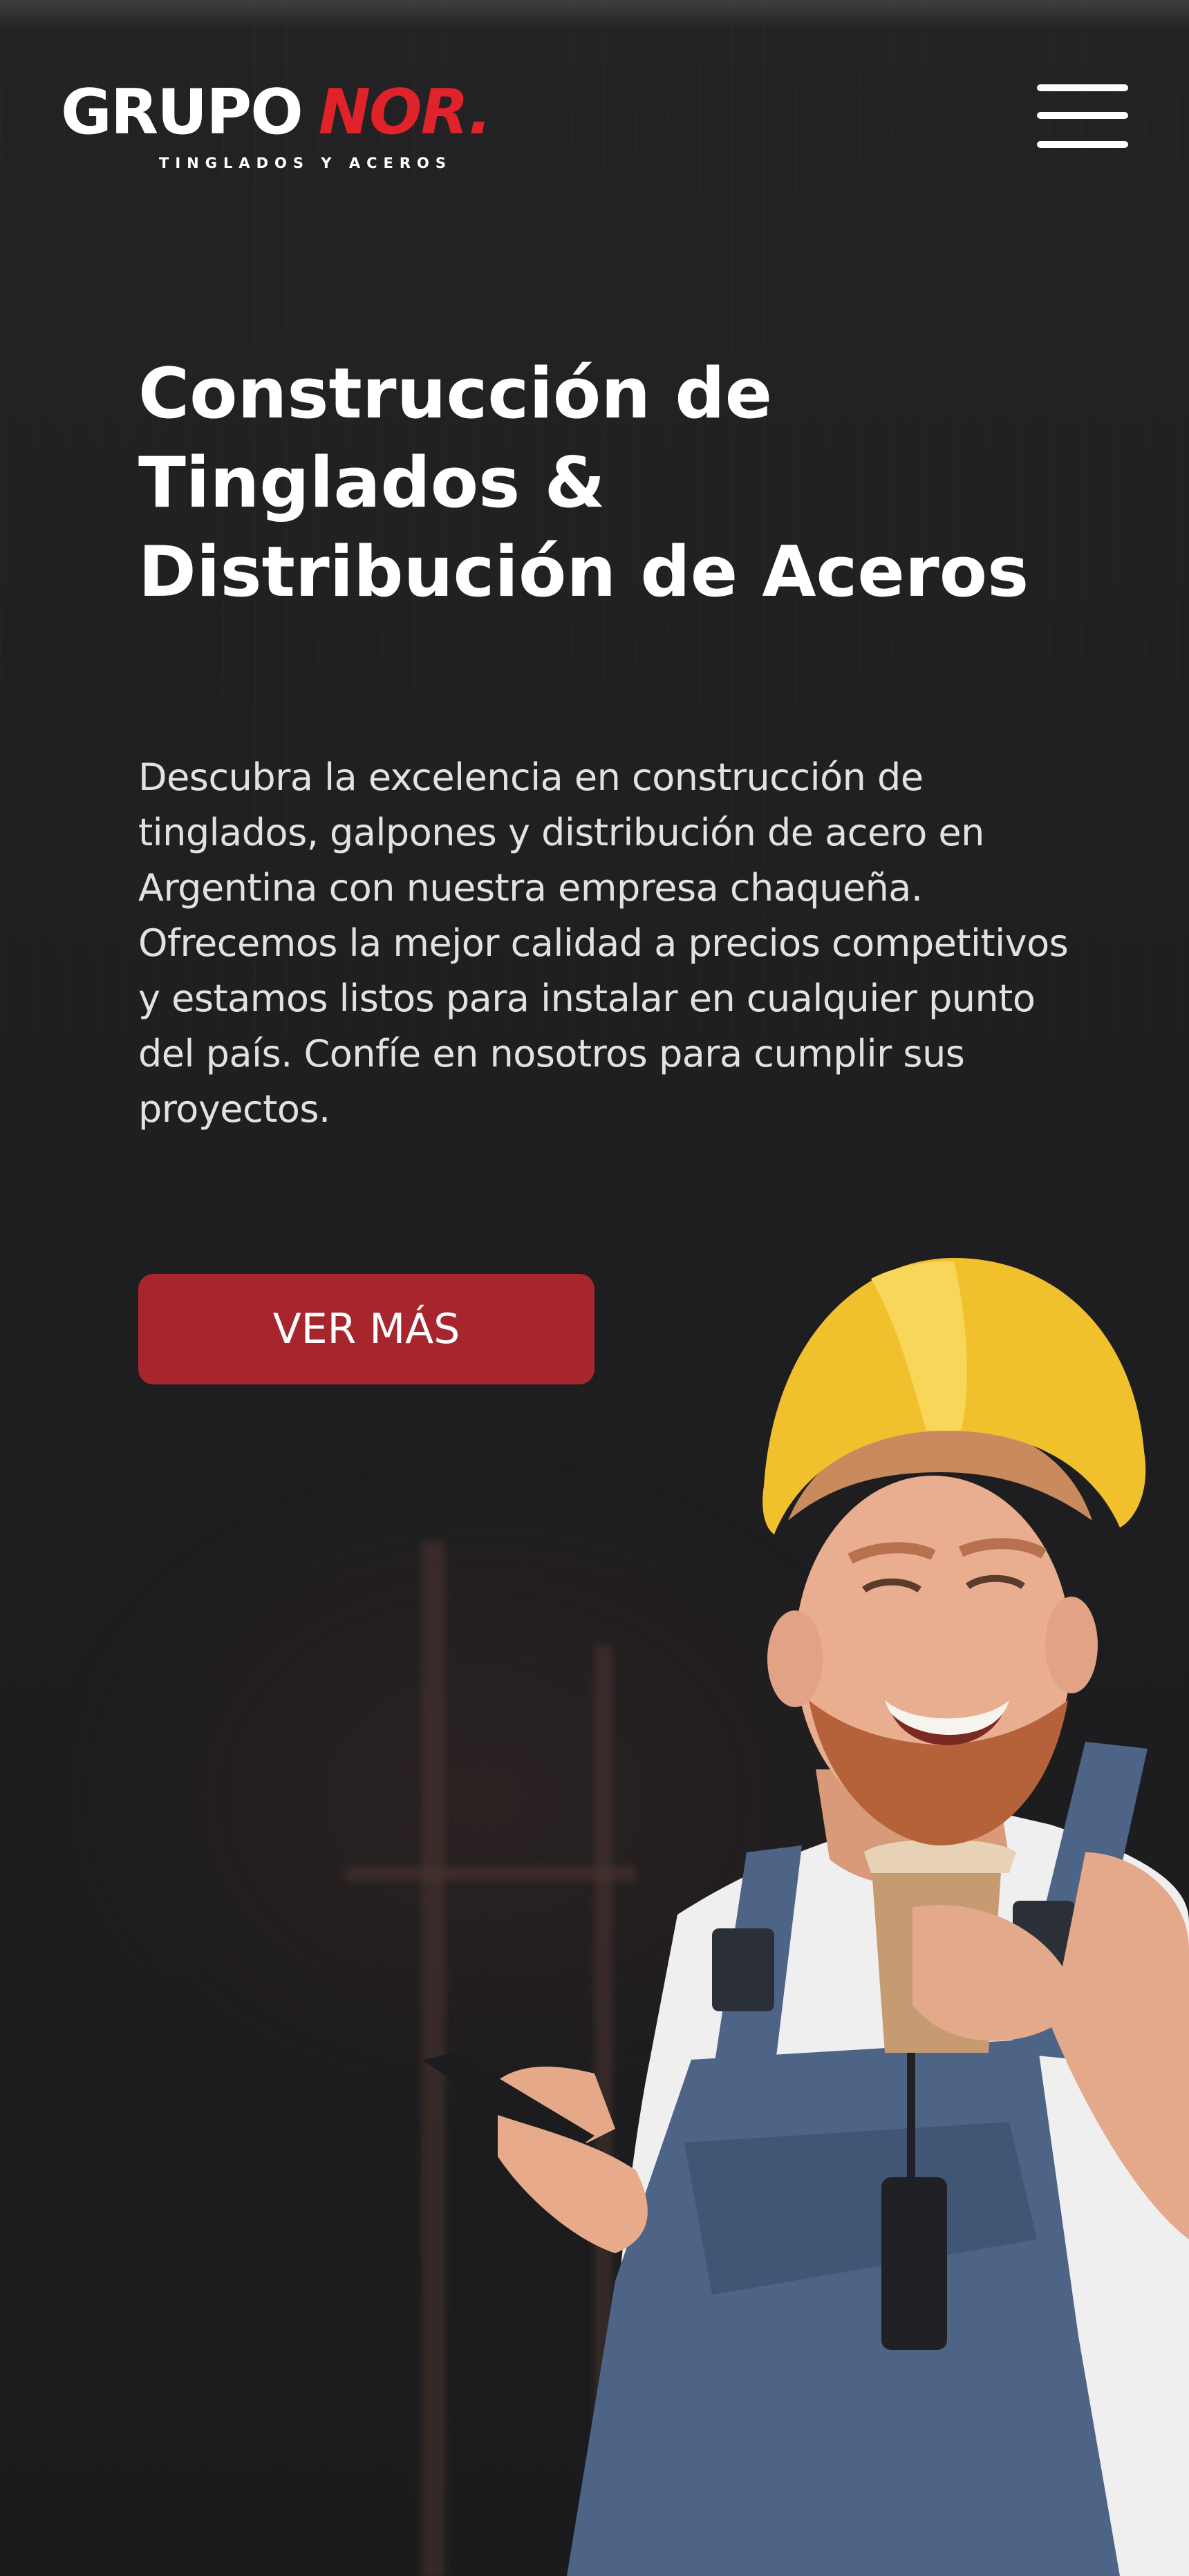  I want to click on logo-primary-text: GRUPO, so click(182, 112).